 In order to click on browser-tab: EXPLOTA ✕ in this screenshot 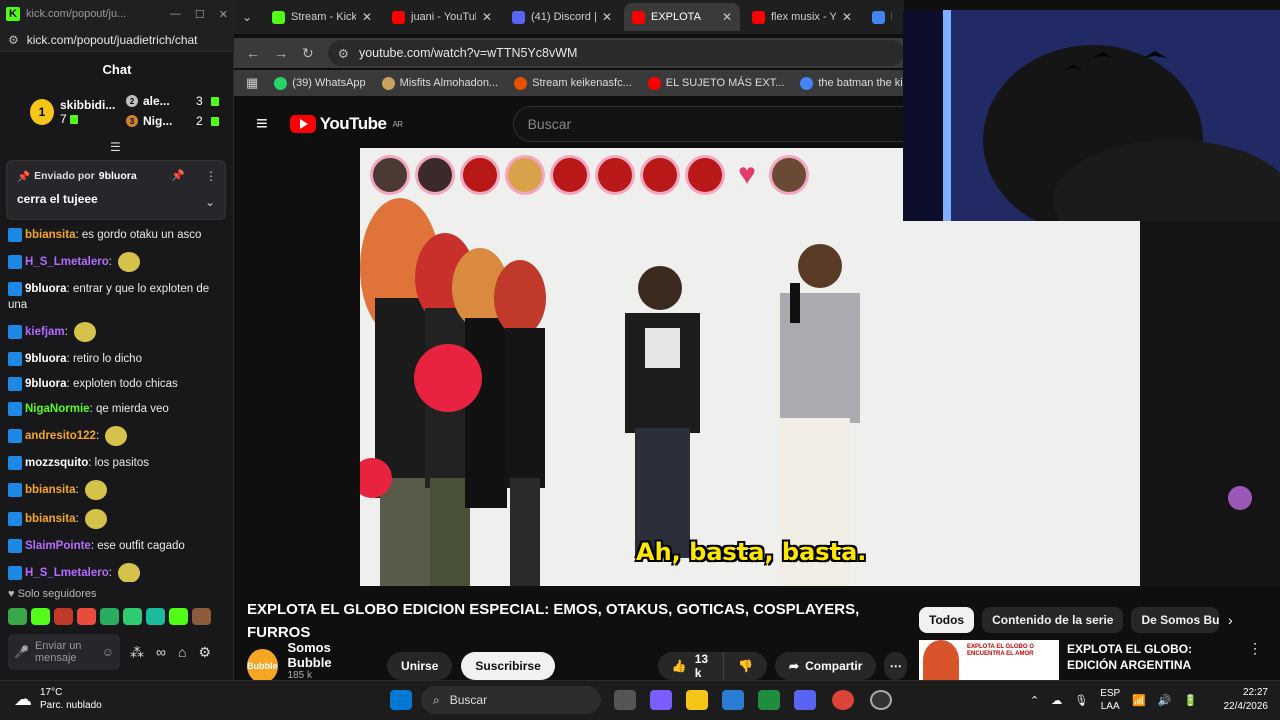, I will do `click(682, 17)`.